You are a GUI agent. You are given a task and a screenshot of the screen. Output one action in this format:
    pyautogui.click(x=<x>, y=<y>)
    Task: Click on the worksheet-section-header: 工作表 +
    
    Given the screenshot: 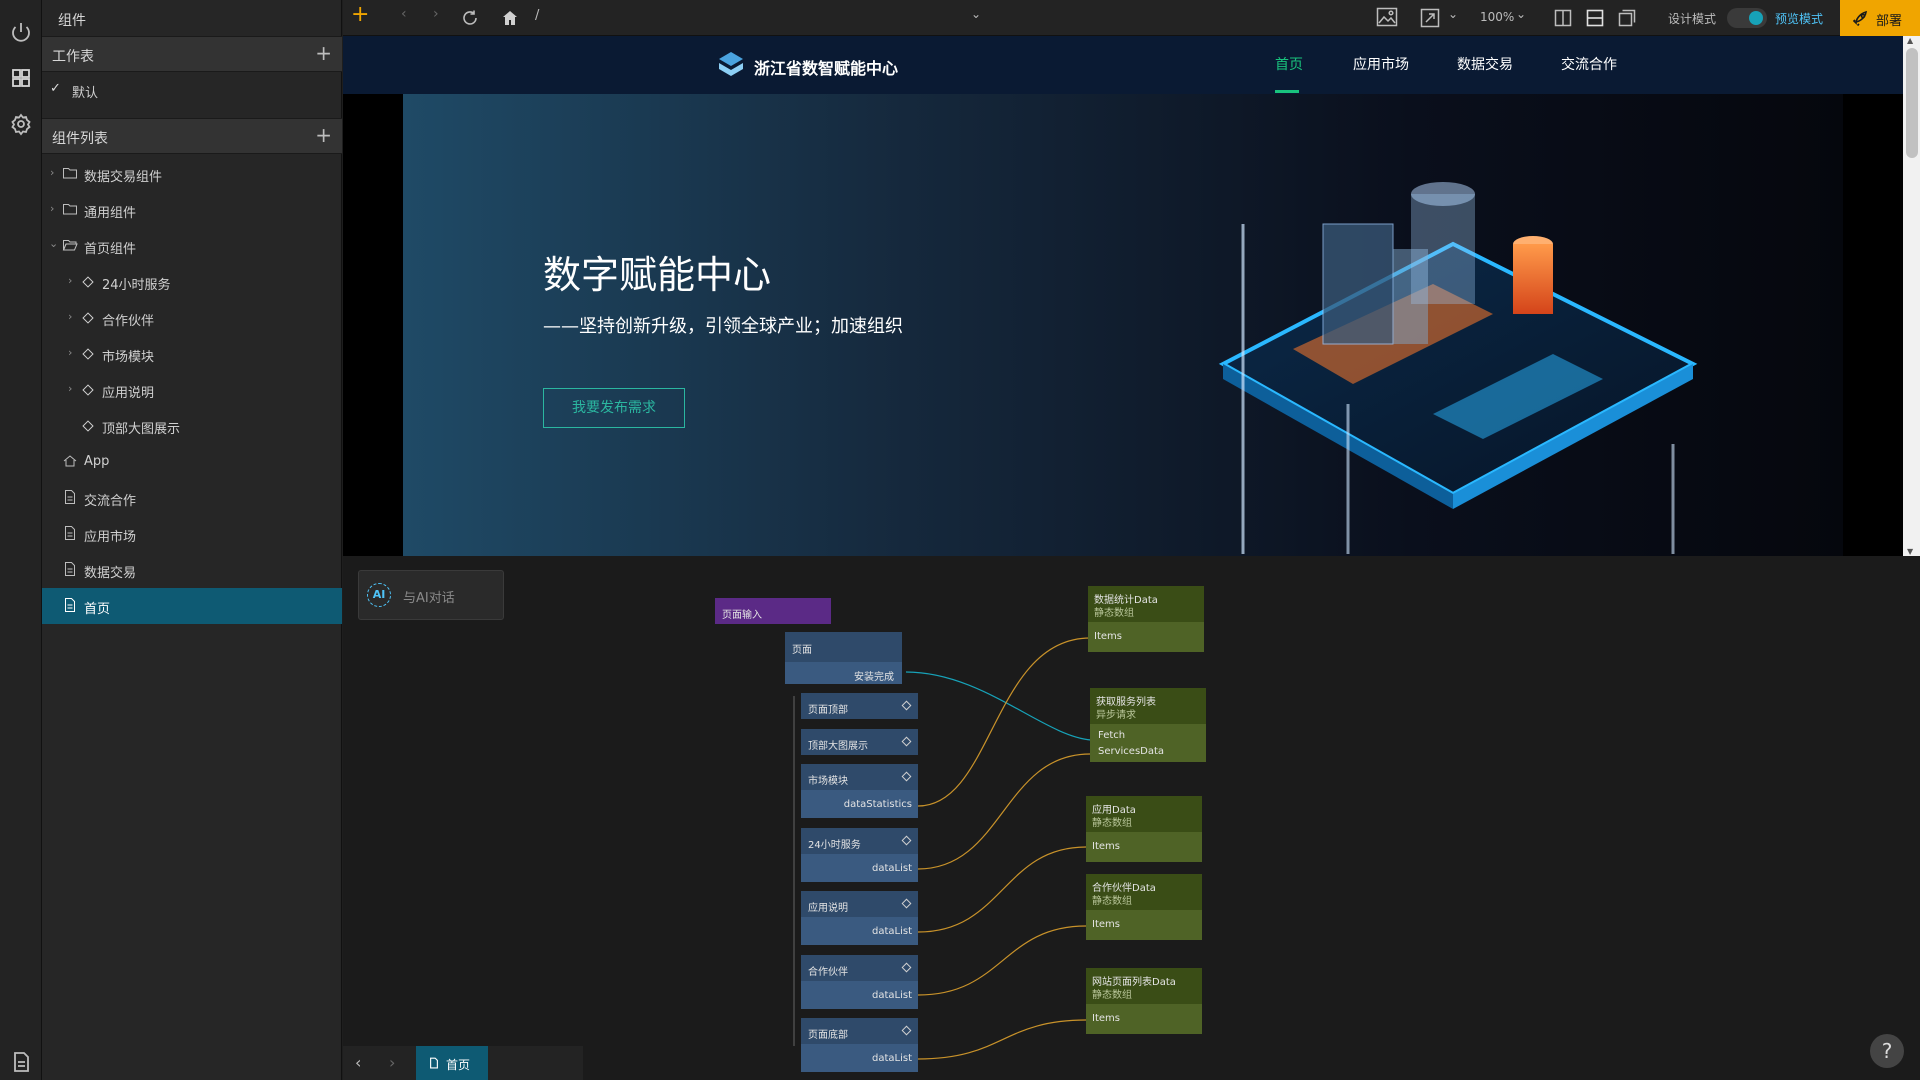 What is the action you would take?
    pyautogui.click(x=192, y=54)
    